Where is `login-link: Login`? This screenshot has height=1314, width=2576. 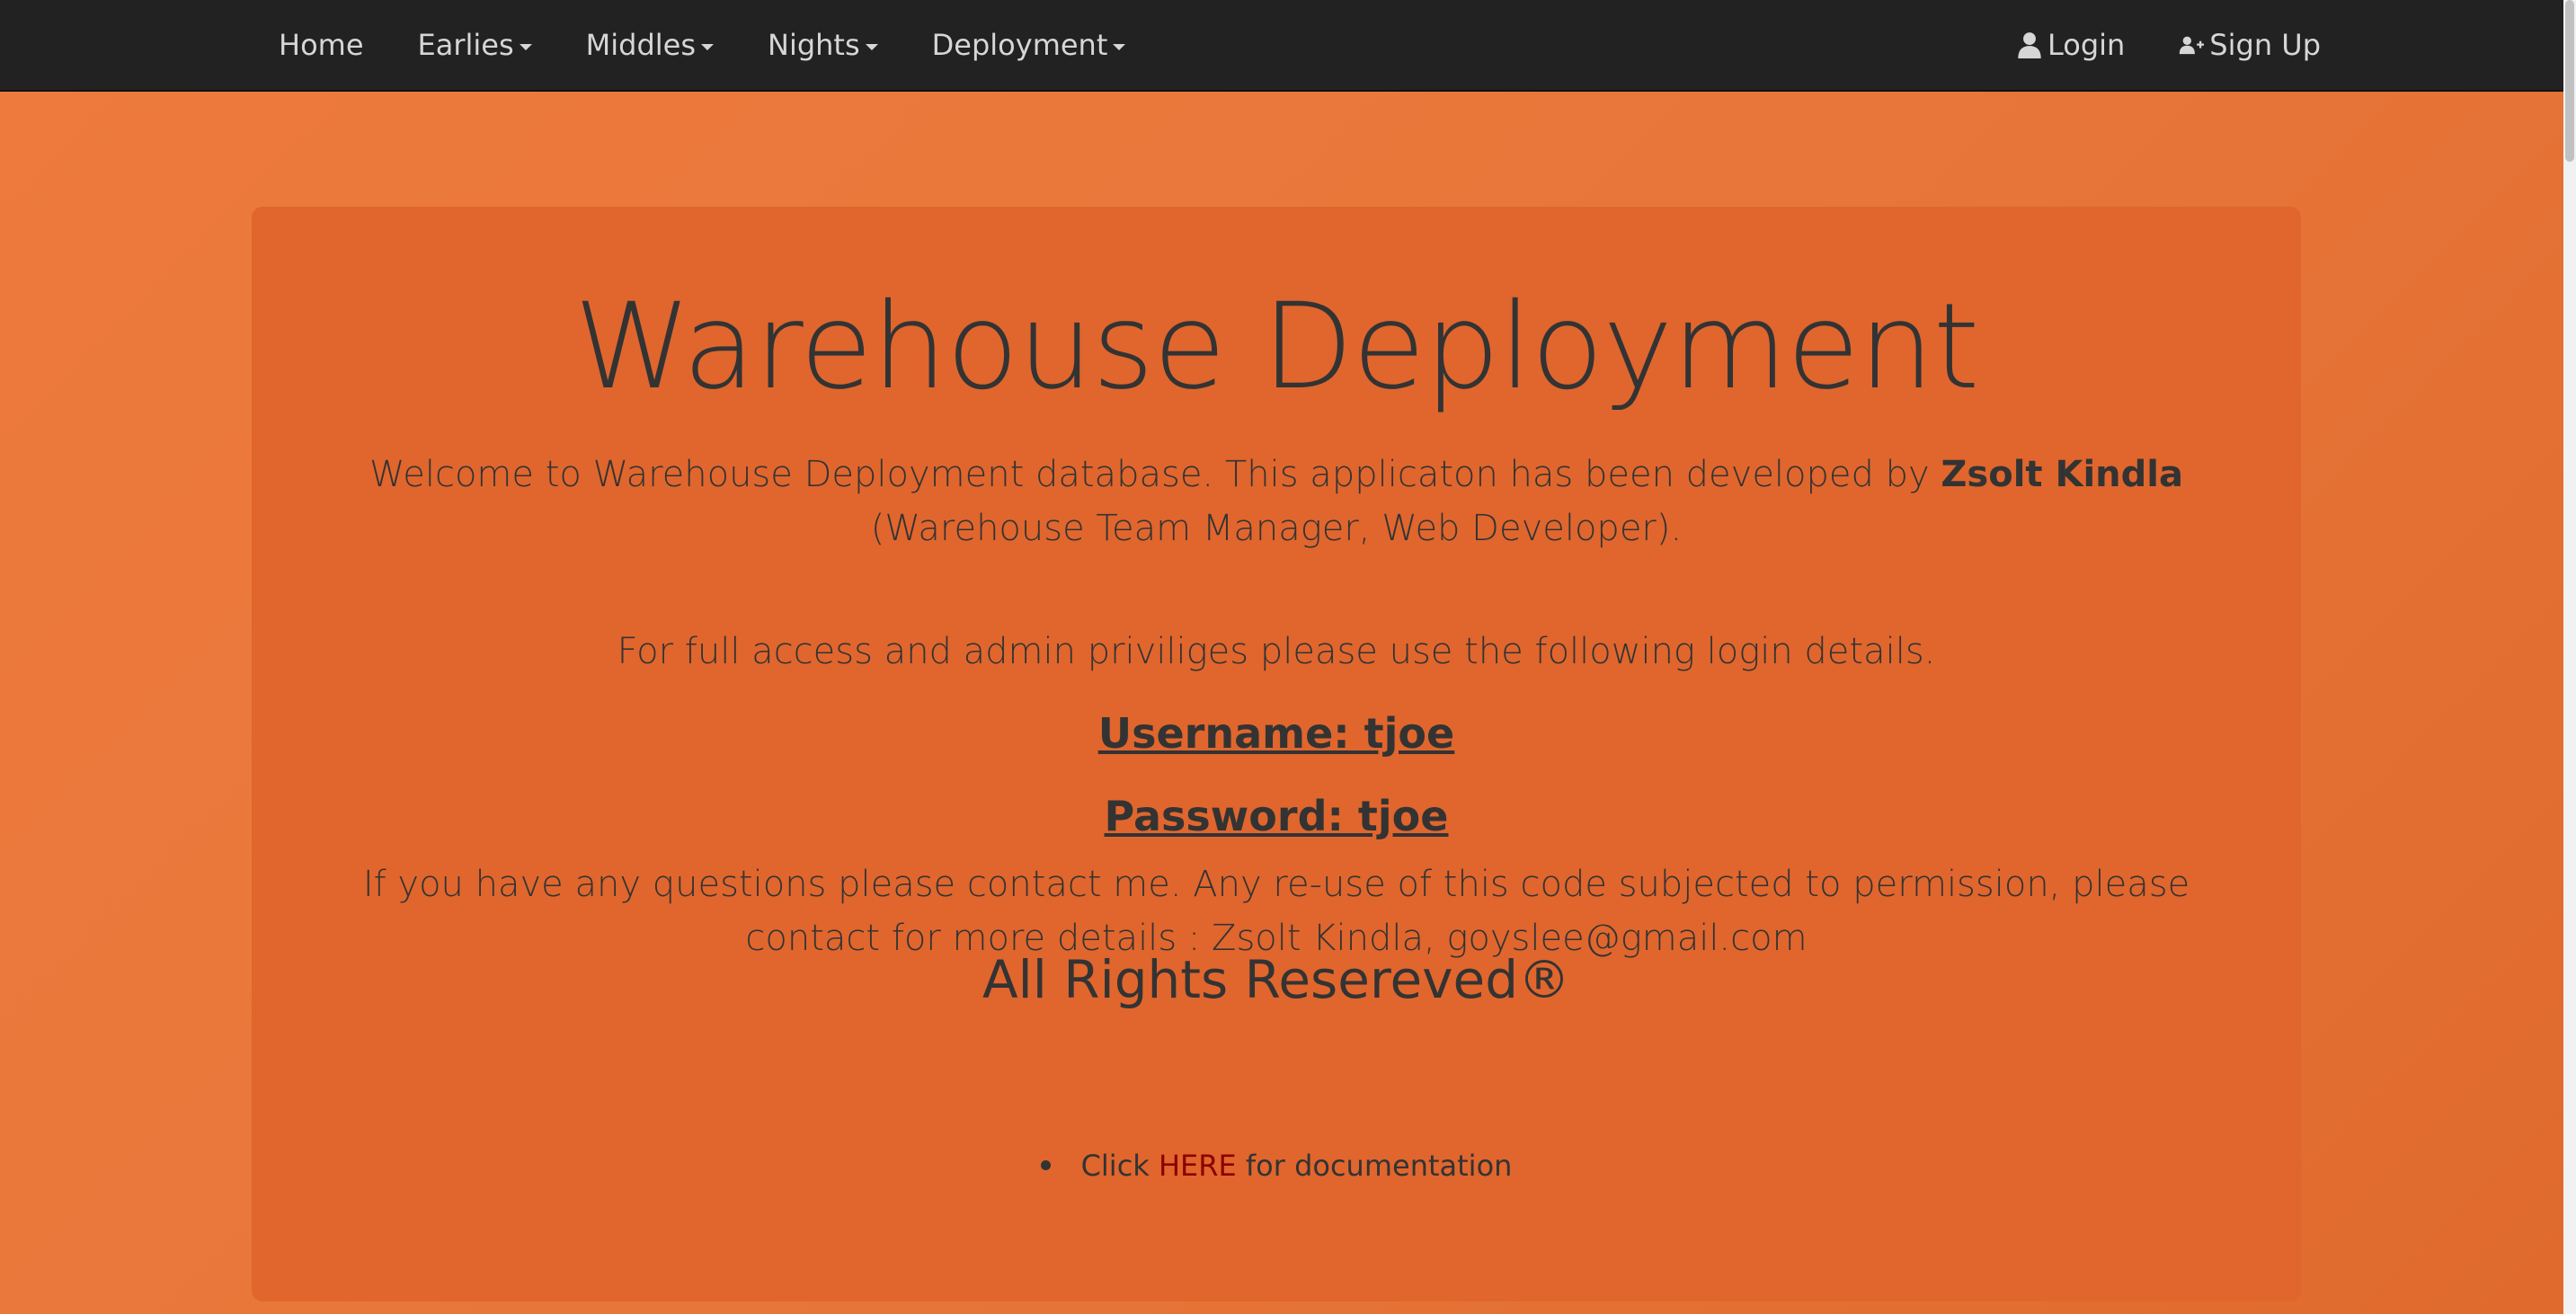
login-link: Login is located at coordinates (2071, 45).